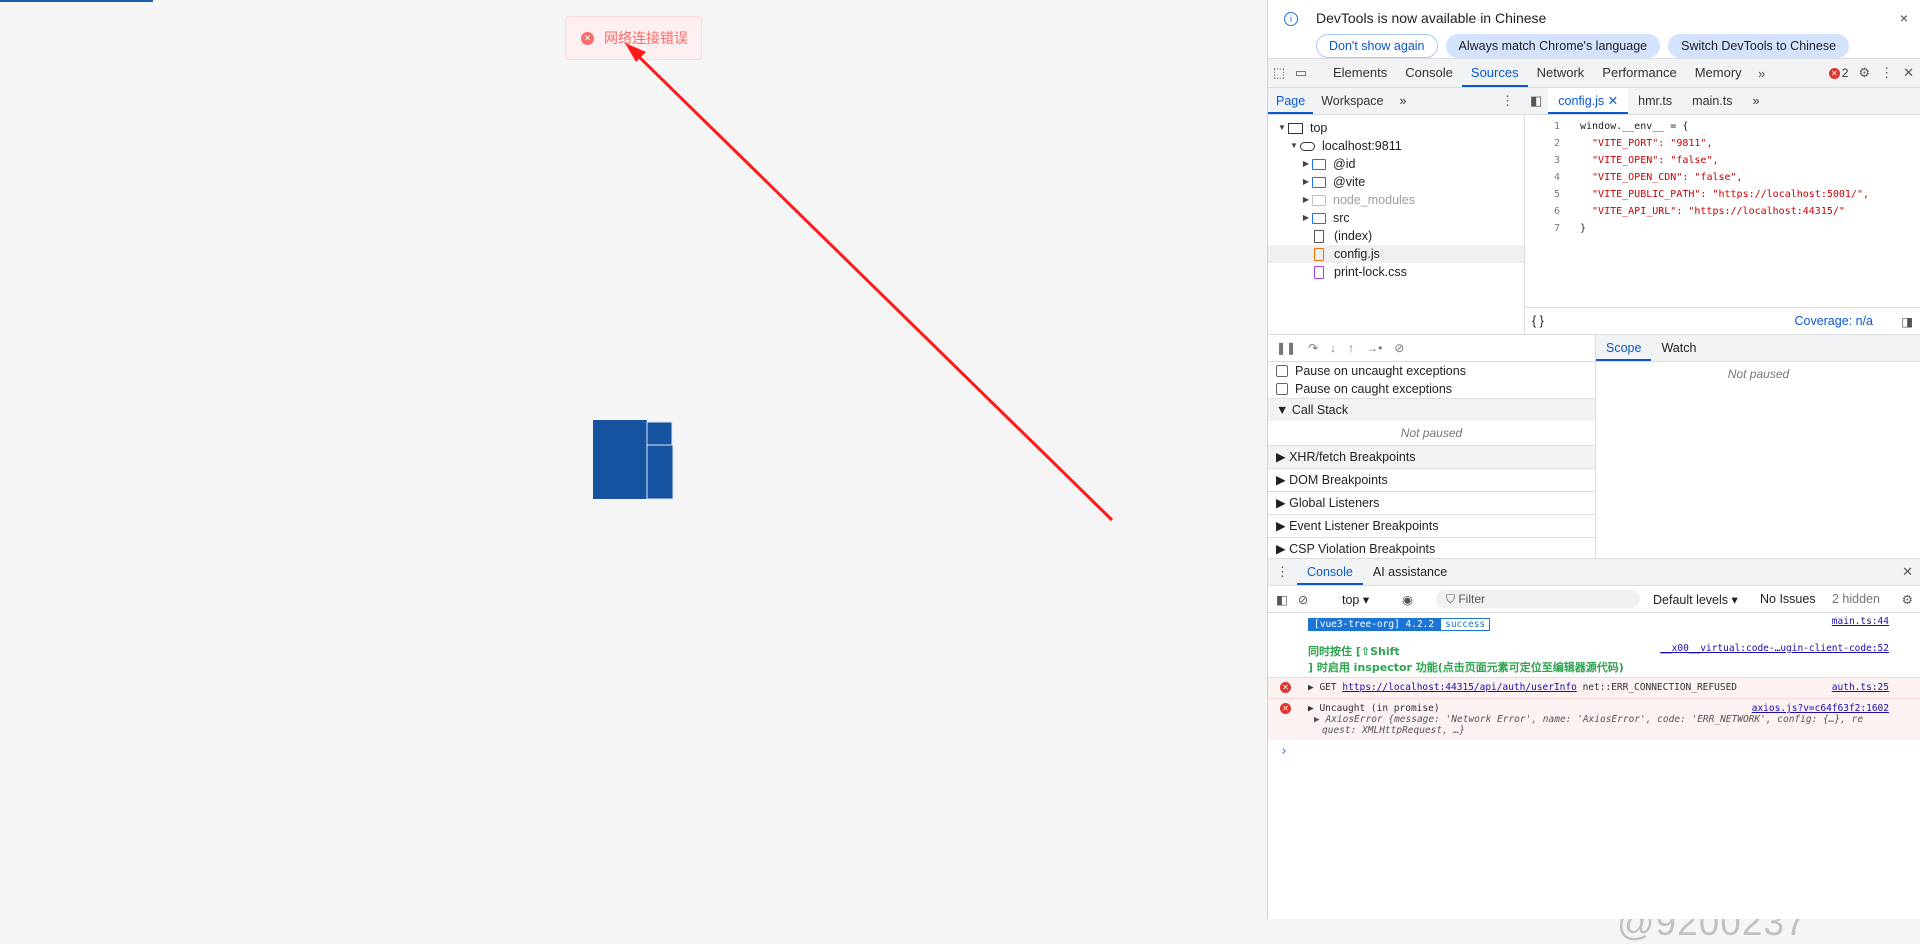 The image size is (1920, 944). I want to click on tree-item-top: ▼ top, so click(1396, 128).